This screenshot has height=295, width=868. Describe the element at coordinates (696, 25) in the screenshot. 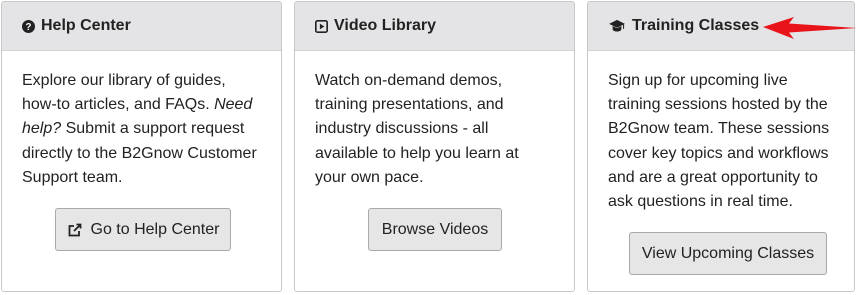

I see `training-classes-title: Training Classes` at that location.